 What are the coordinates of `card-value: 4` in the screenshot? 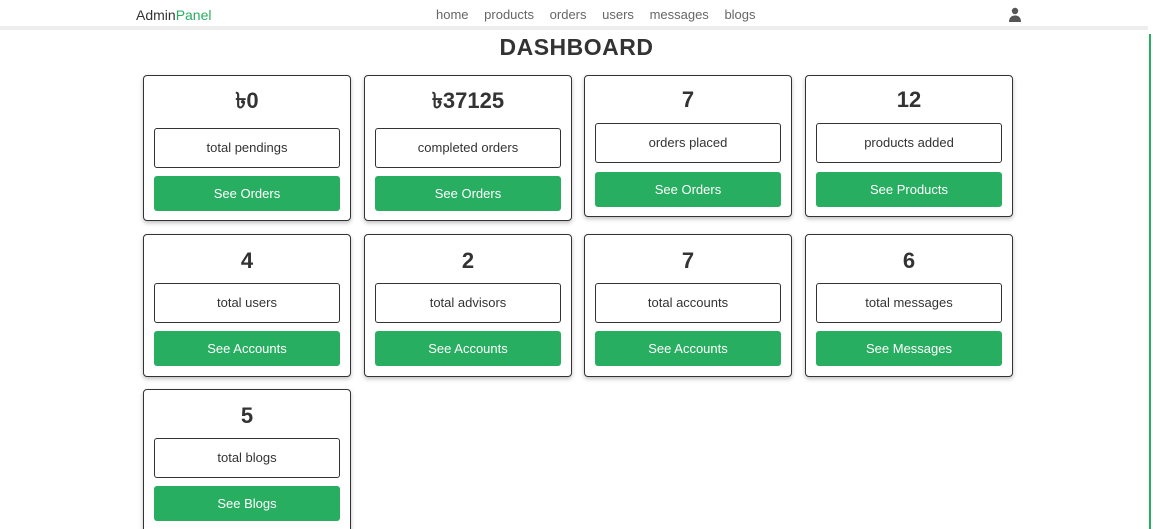 It's located at (247, 260).